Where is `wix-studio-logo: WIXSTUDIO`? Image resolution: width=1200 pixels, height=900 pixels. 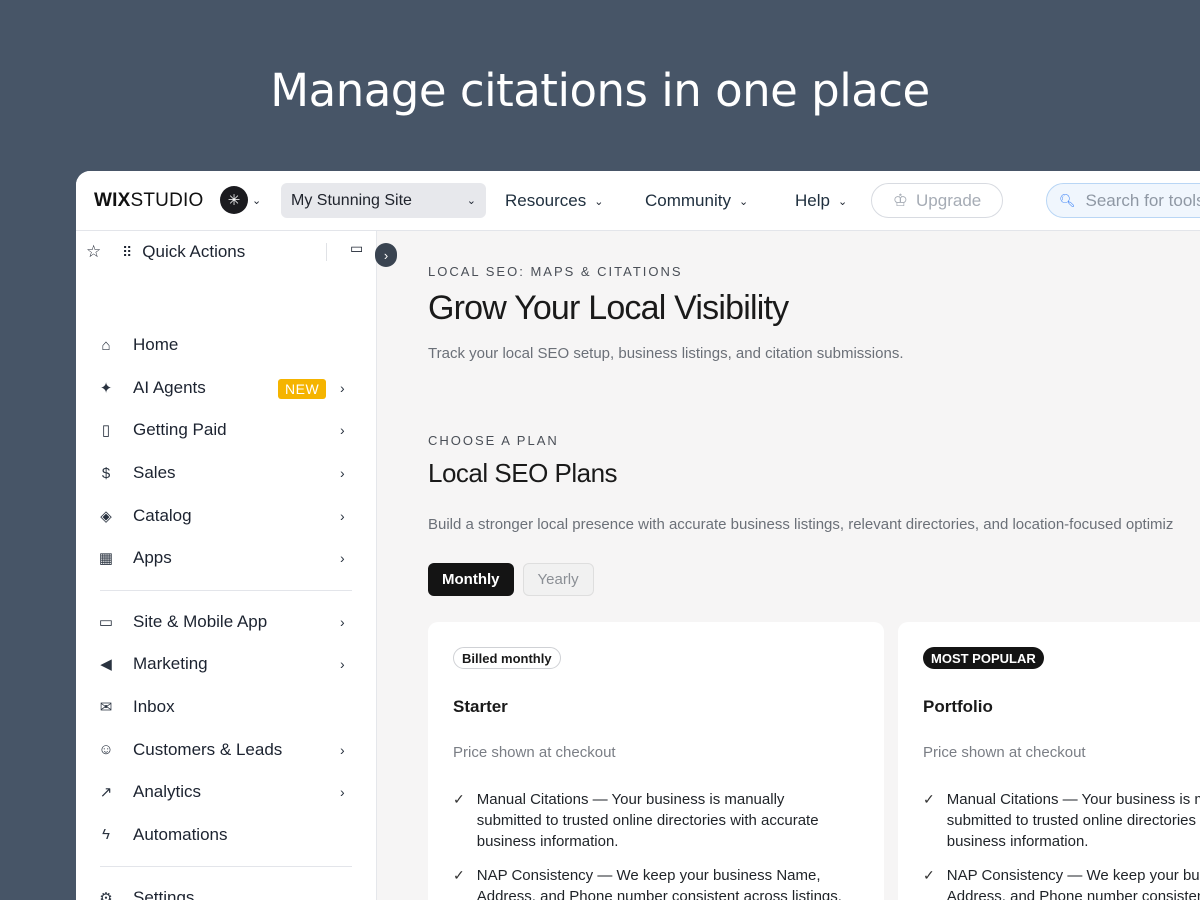
wix-studio-logo: WIXSTUDIO is located at coordinates (148, 201).